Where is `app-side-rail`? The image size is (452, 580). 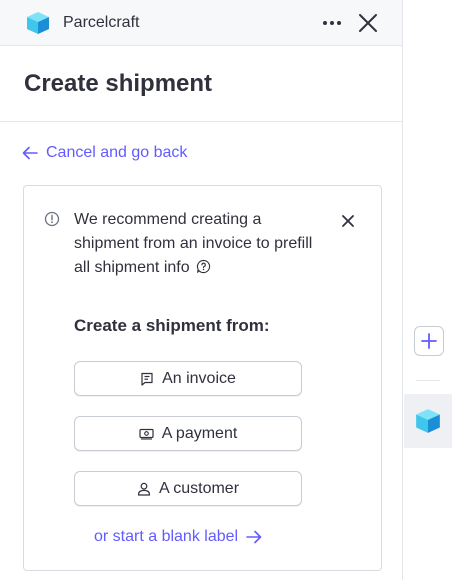
app-side-rail is located at coordinates (428, 290).